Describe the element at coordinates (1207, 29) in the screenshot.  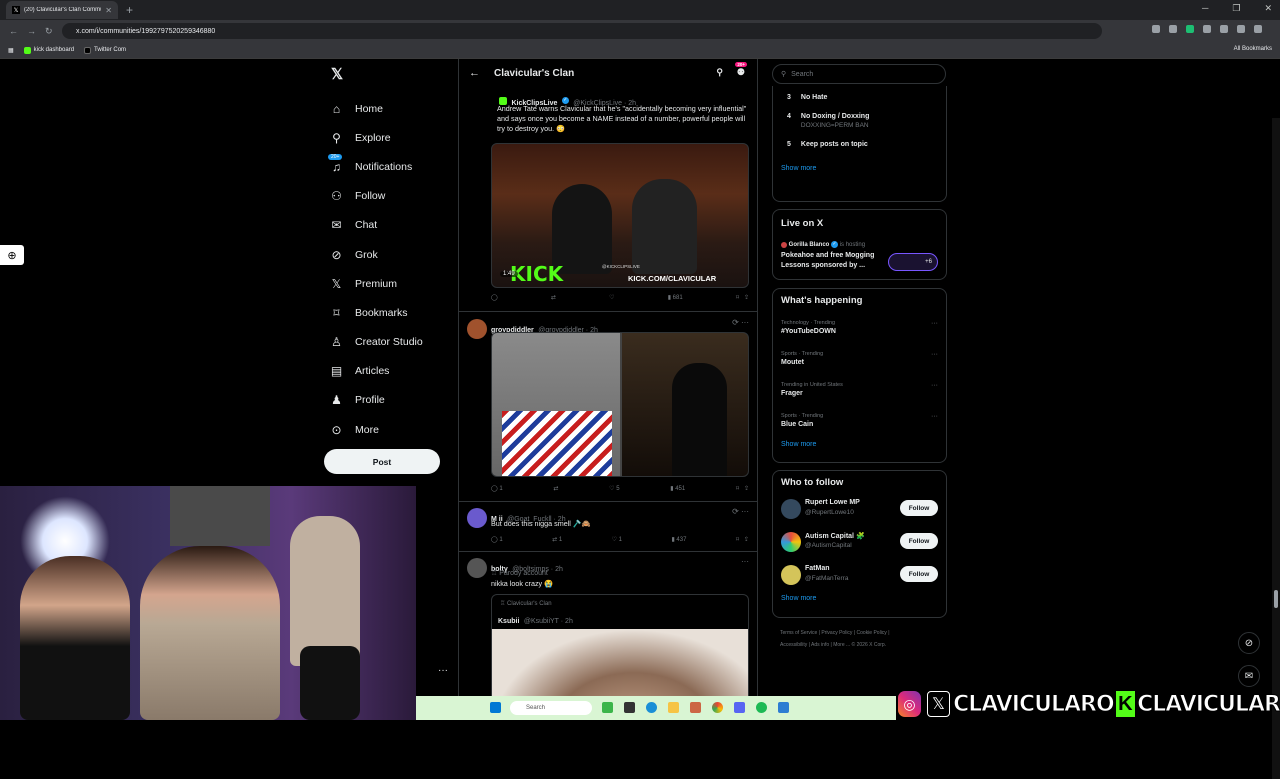
I see `puzzle-icon` at that location.